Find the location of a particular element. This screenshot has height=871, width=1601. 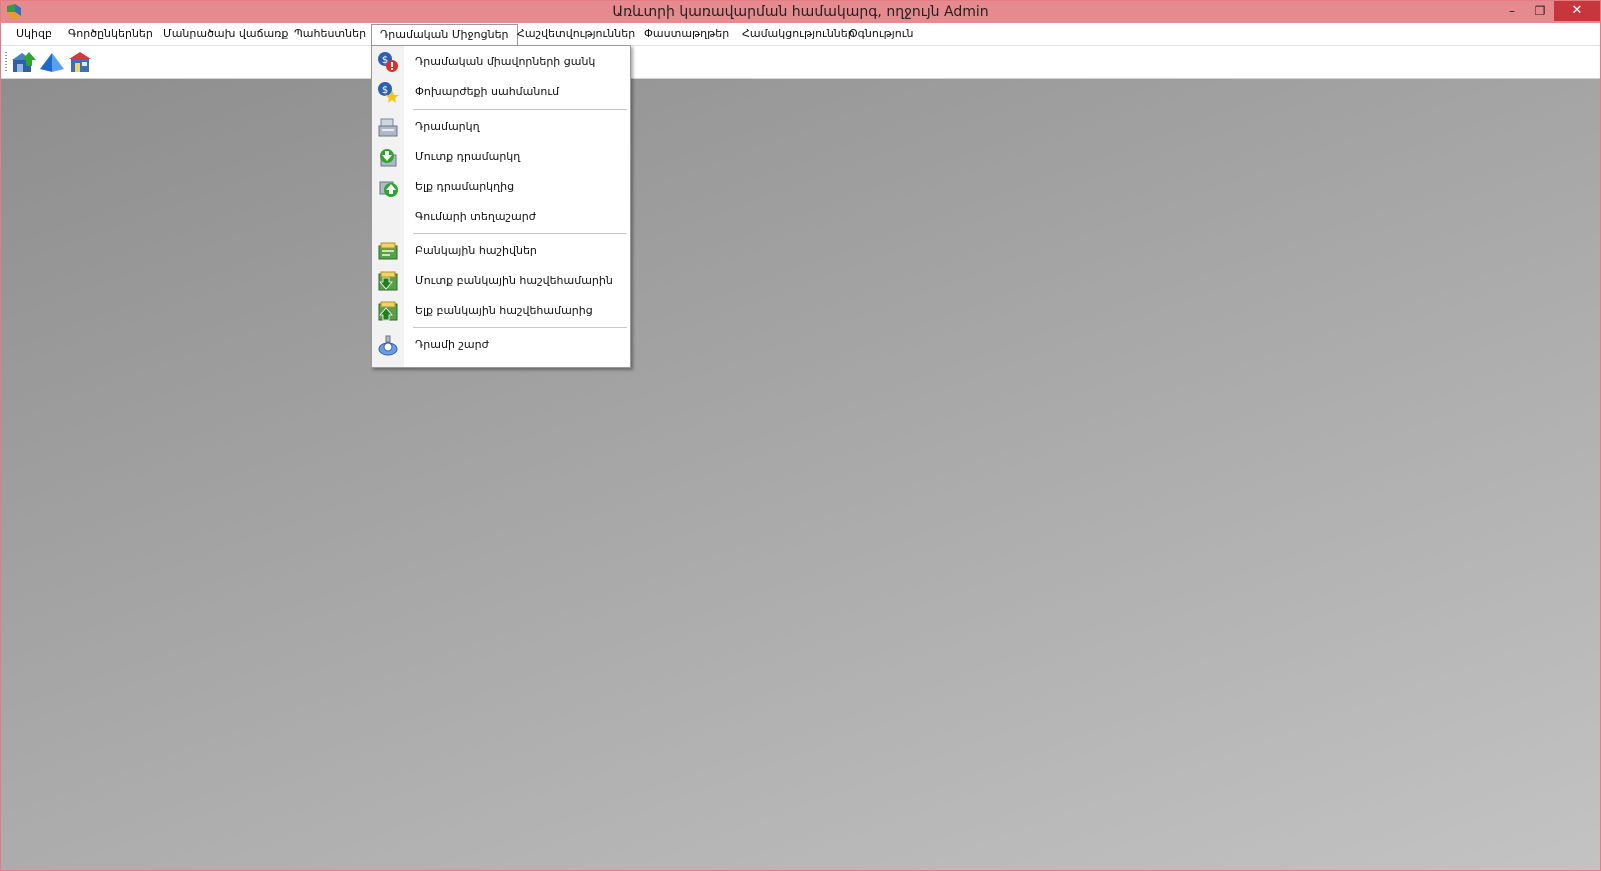

menu-item-label: Դրամական միավորների ցանկ is located at coordinates (505, 61).